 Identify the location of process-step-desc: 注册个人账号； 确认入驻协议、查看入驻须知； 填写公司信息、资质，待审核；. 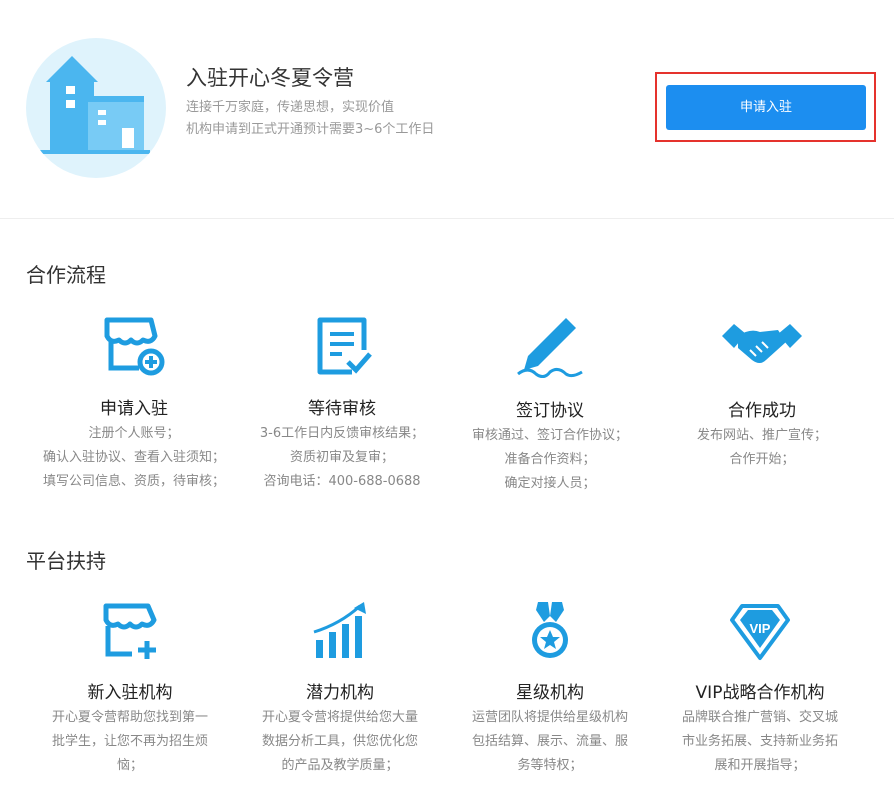
(133, 457).